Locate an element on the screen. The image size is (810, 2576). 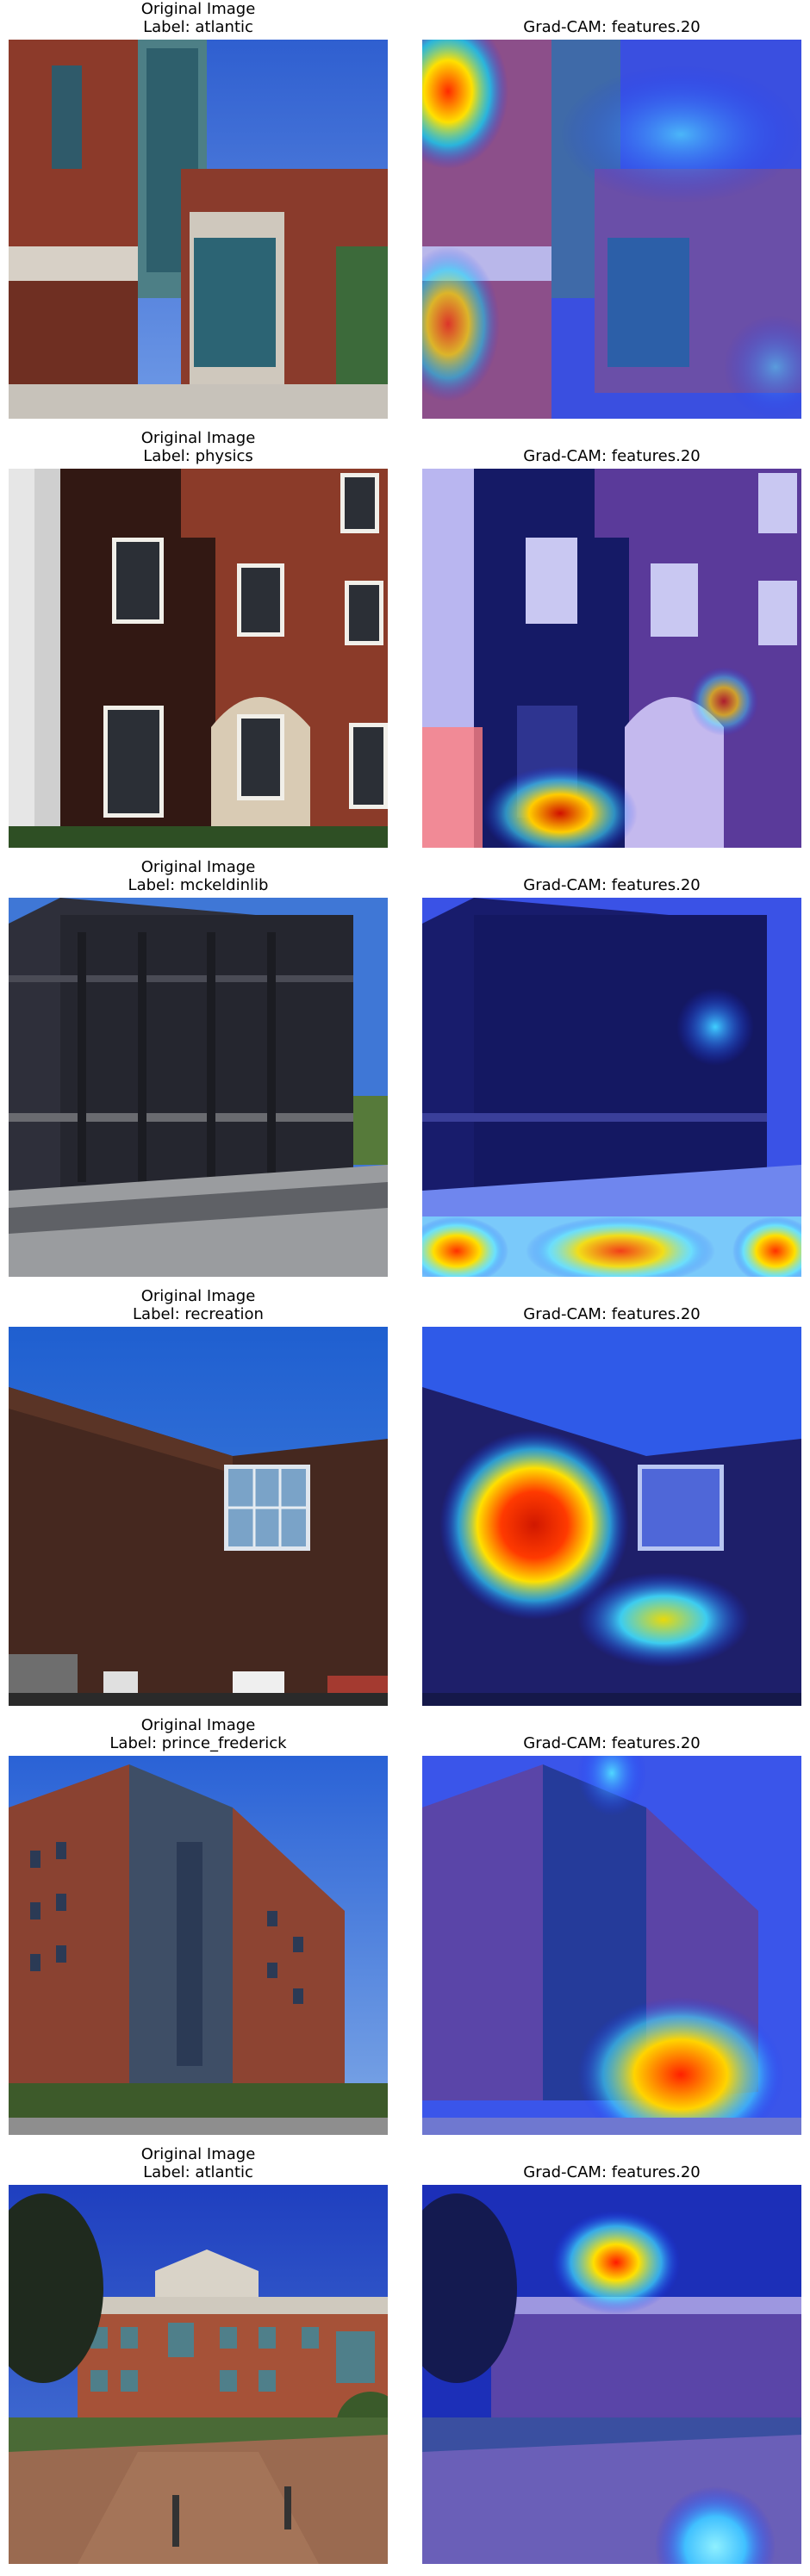
original-title-6: Original Image Label: atlantic is located at coordinates (198, 2164).